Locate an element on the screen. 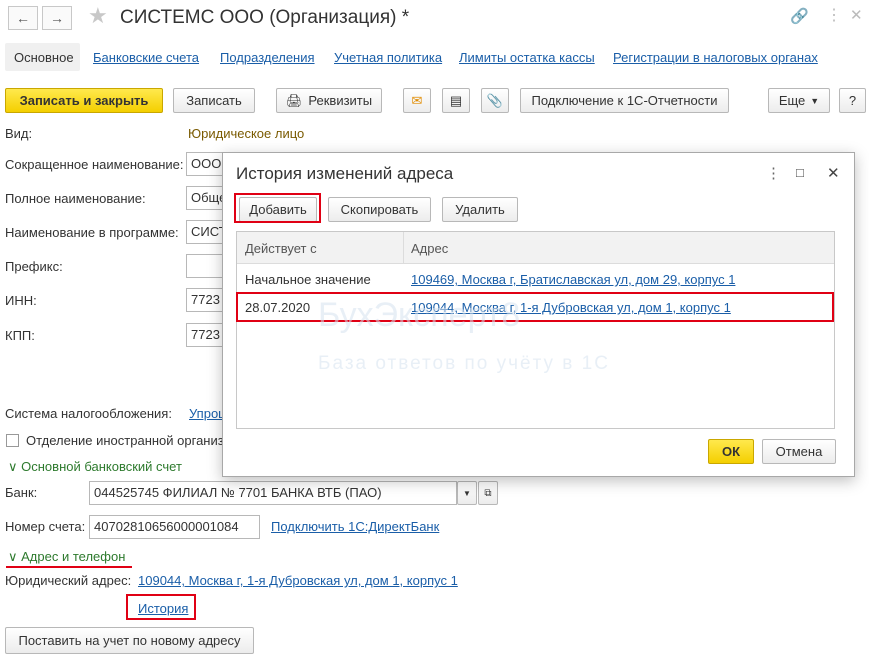 The image size is (869, 672). tab-tax-registrations: Регистрации в налоговых органах is located at coordinates (715, 57).